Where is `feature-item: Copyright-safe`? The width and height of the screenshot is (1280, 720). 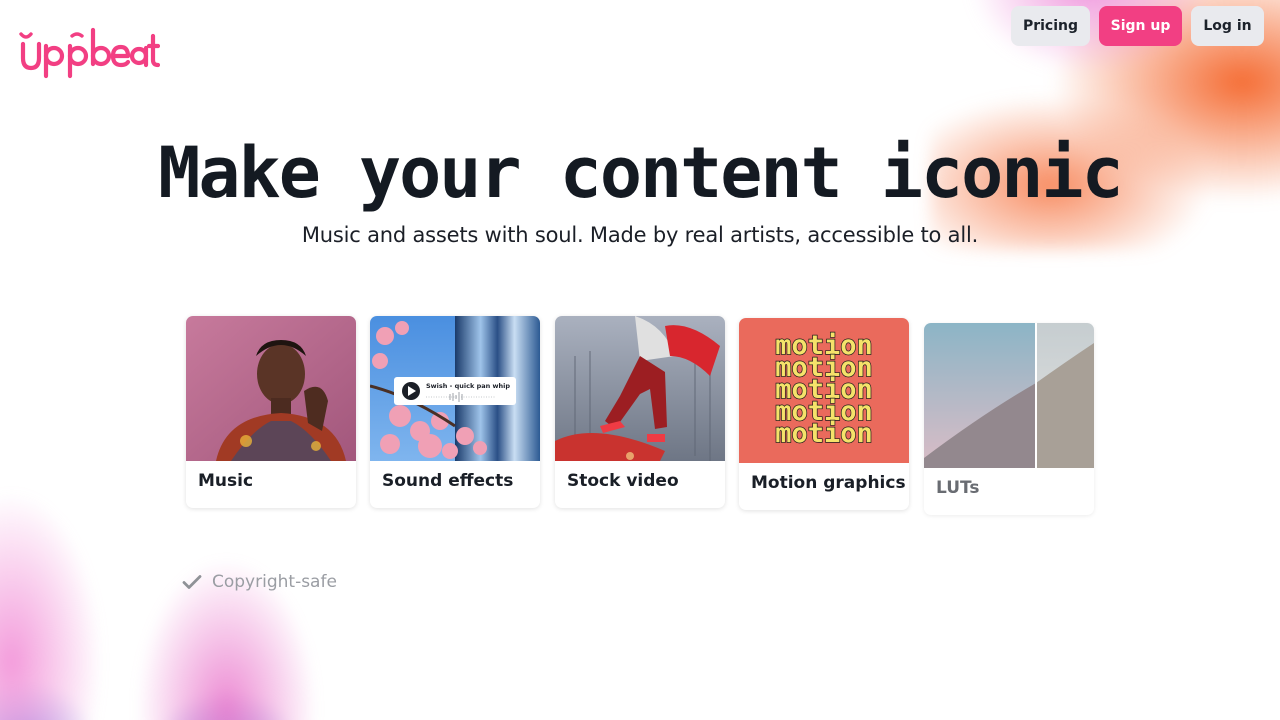 feature-item: Copyright-safe is located at coordinates (258, 582).